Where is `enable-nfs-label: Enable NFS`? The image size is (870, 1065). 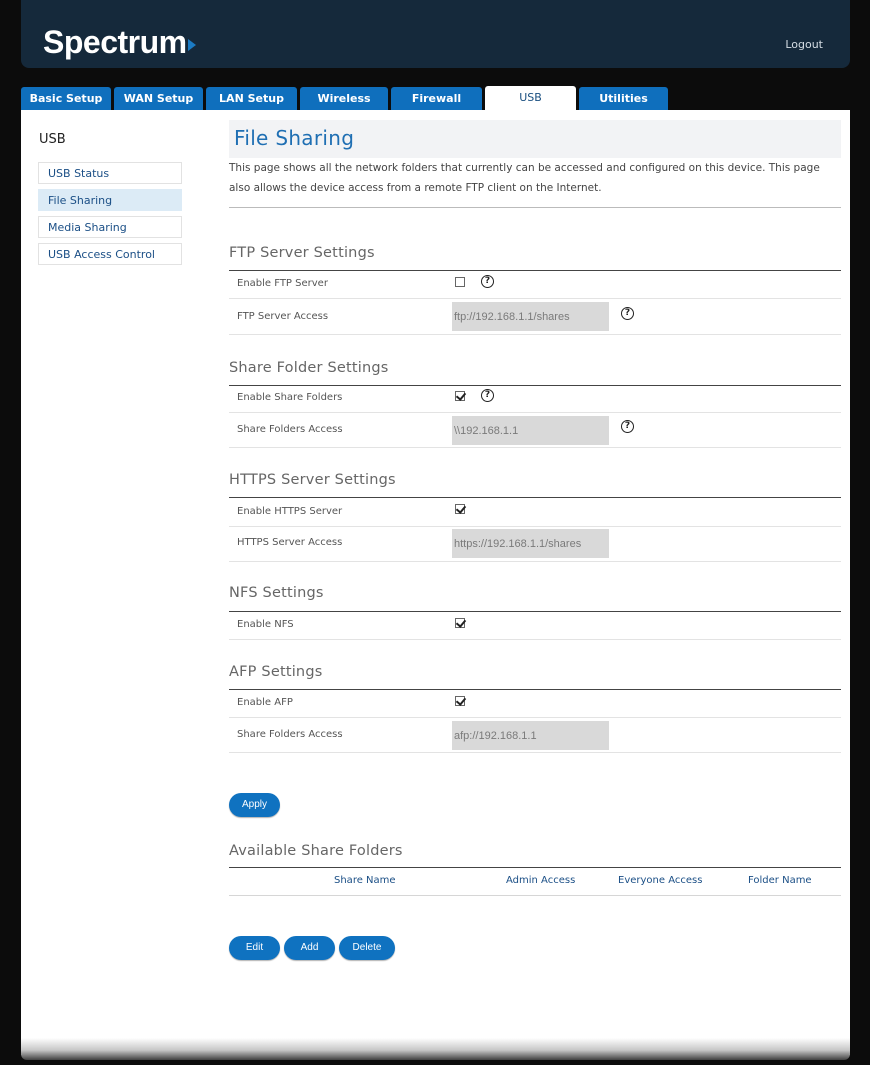 enable-nfs-label: Enable NFS is located at coordinates (265, 624).